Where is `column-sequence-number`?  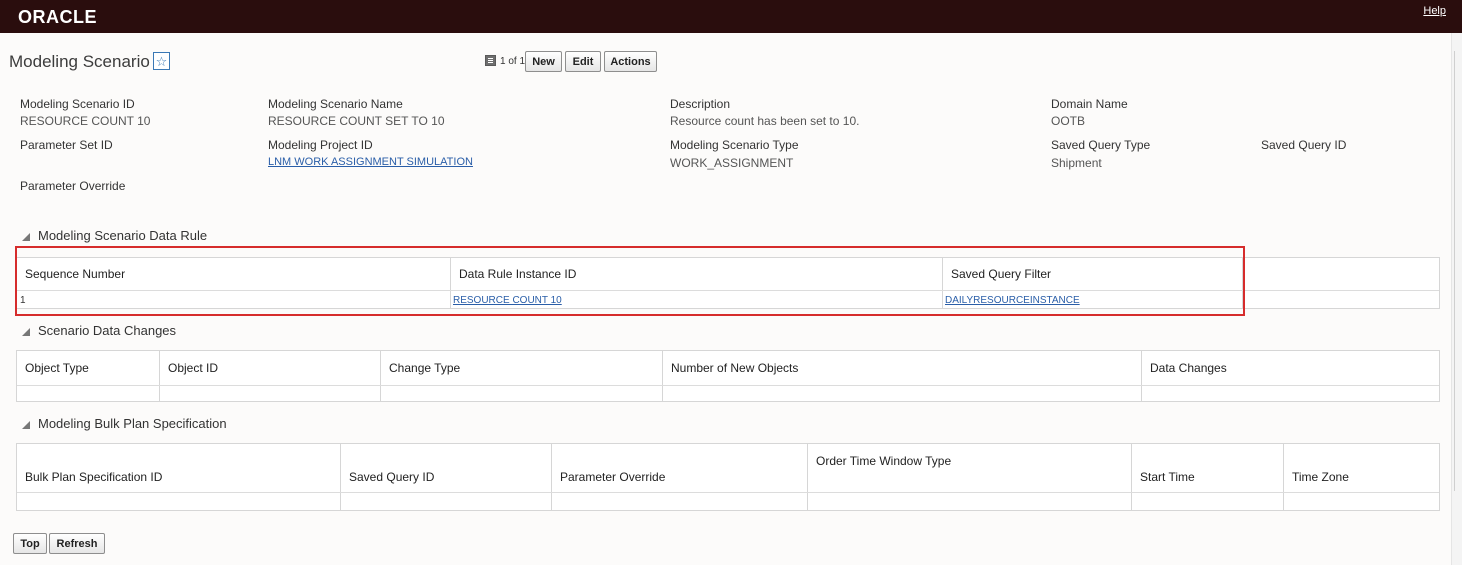
column-sequence-number is located at coordinates (234, 283).